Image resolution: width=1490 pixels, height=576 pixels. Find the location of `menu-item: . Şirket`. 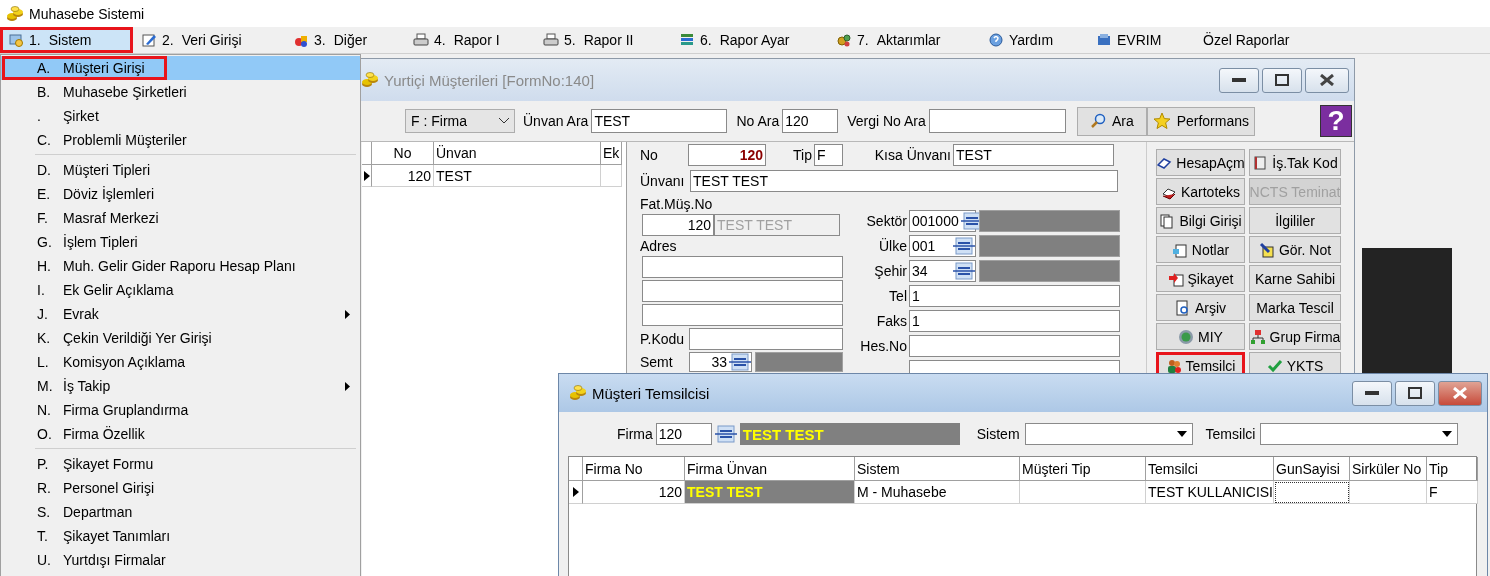

menu-item: . Şirket is located at coordinates (180, 116).